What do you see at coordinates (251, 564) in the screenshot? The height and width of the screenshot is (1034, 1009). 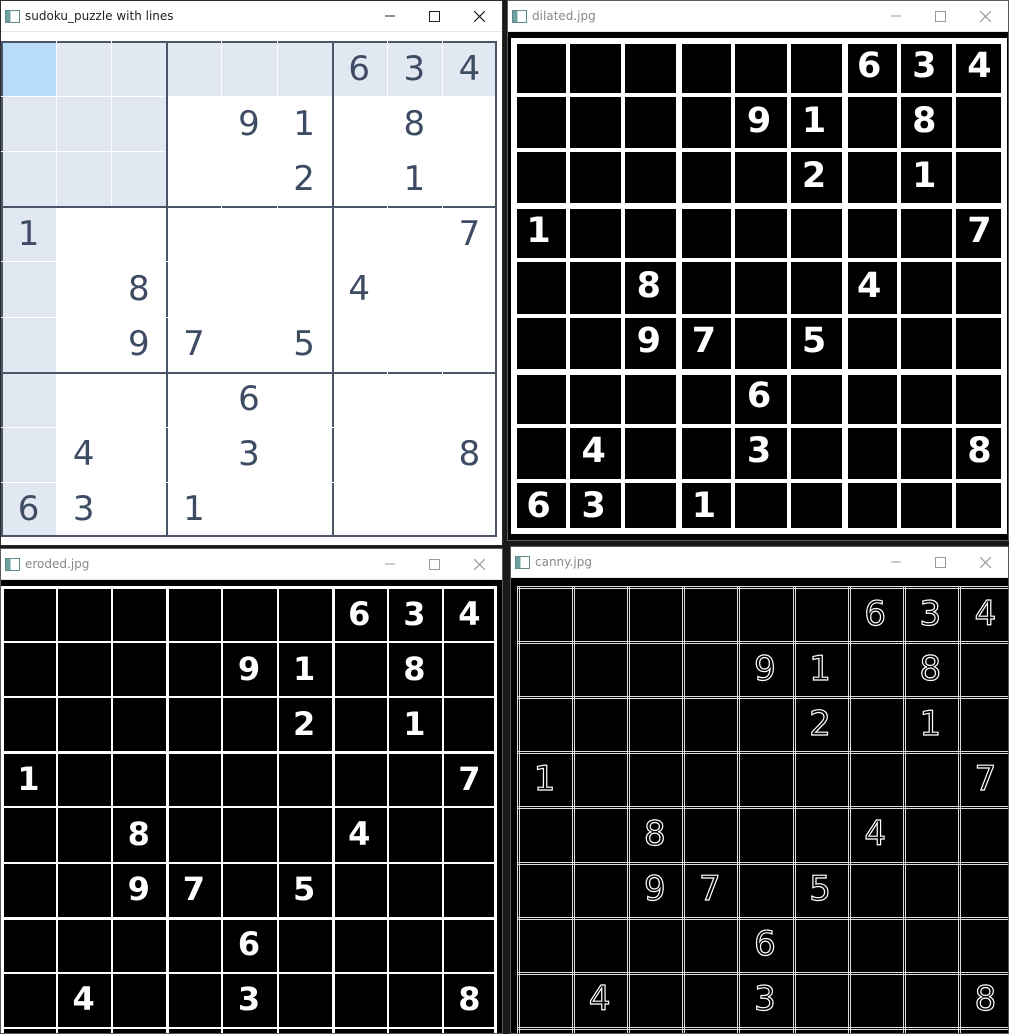 I see `title-bar: eroded.jpg` at bounding box center [251, 564].